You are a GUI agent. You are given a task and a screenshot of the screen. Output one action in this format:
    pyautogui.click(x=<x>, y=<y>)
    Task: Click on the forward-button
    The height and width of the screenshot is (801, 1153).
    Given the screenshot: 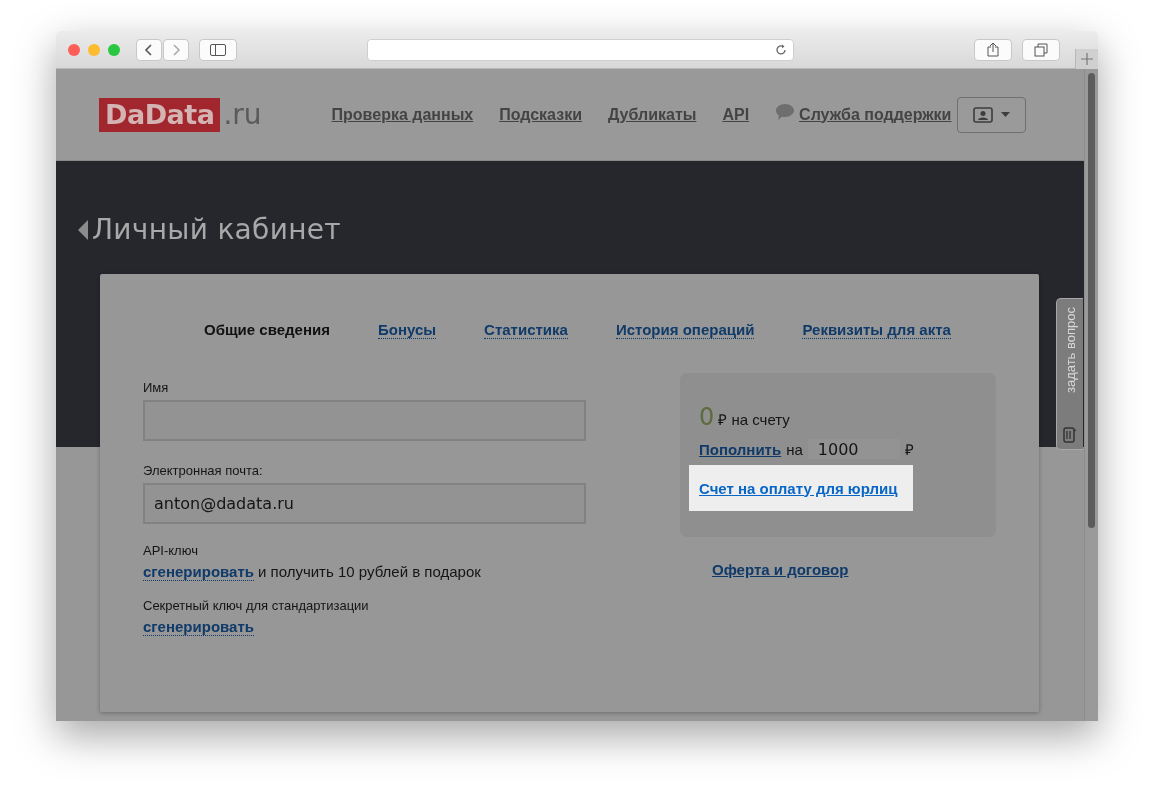 What is the action you would take?
    pyautogui.click(x=176, y=49)
    